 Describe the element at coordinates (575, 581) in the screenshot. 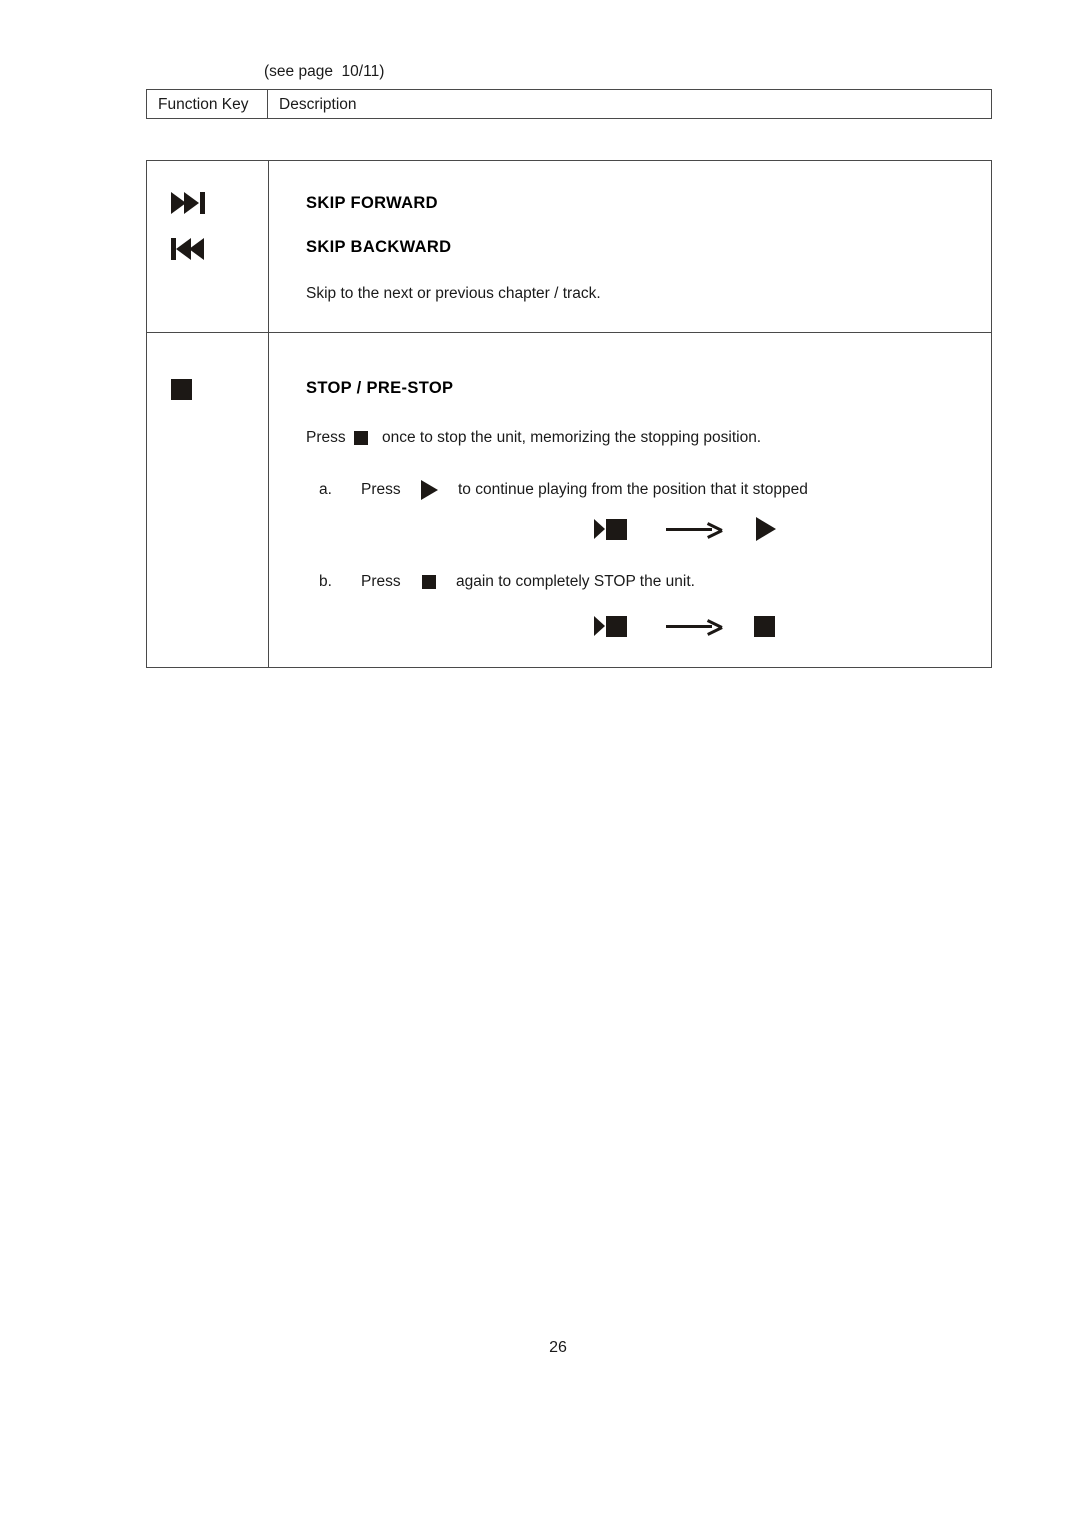

I see `text-step-b: again to completely STOP the unit.` at that location.